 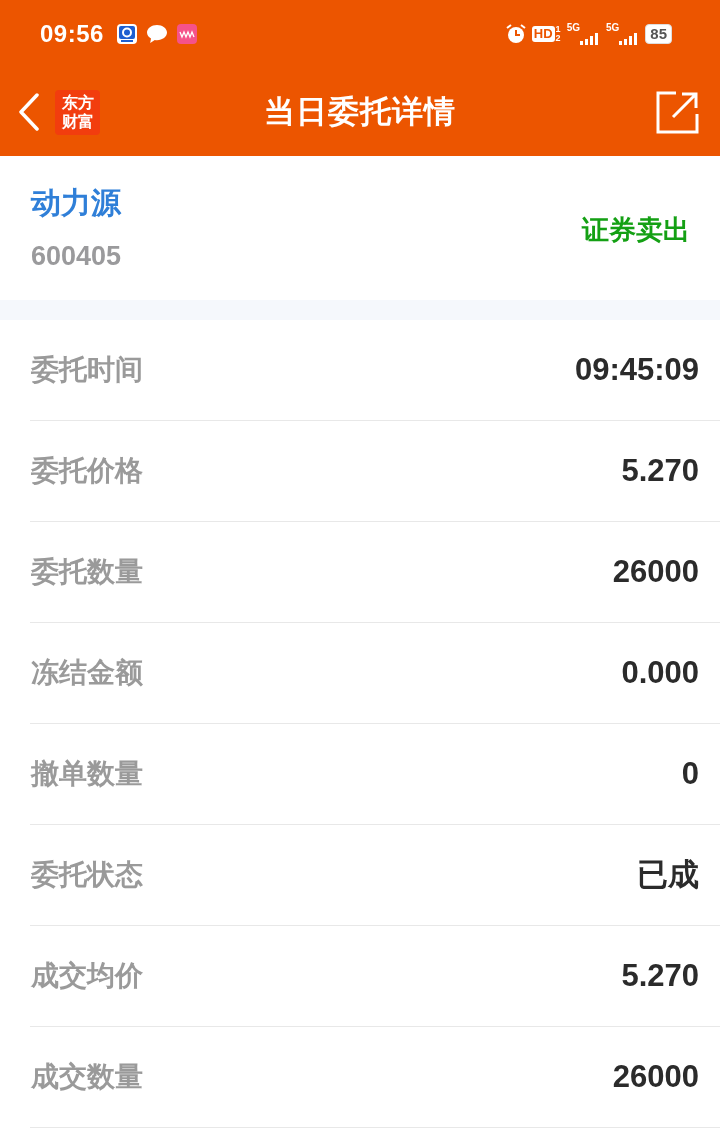 What do you see at coordinates (668, 875) in the screenshot?
I see `field-value: 已成` at bounding box center [668, 875].